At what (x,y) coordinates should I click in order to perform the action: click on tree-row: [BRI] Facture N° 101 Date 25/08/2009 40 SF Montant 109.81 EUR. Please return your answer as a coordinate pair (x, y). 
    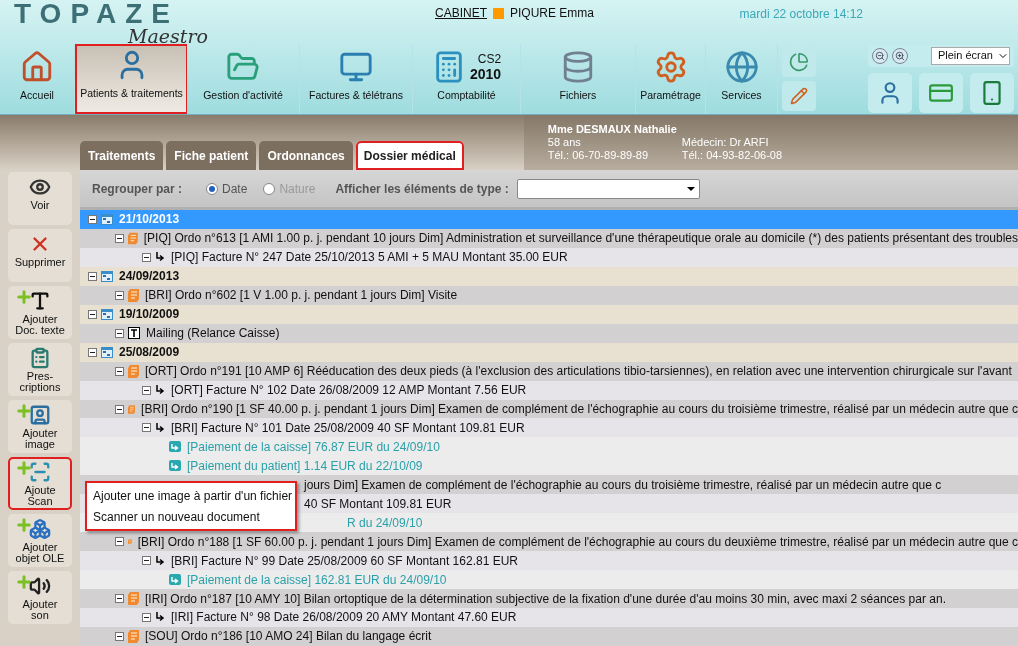
    Looking at the image, I should click on (549, 428).